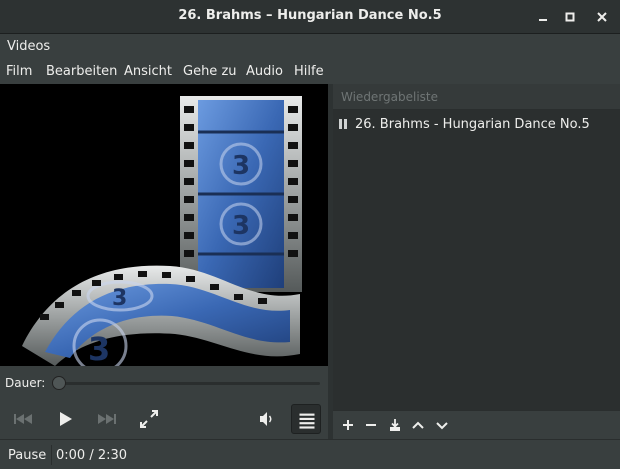 This screenshot has width=620, height=469. I want to click on remove-button, so click(371, 425).